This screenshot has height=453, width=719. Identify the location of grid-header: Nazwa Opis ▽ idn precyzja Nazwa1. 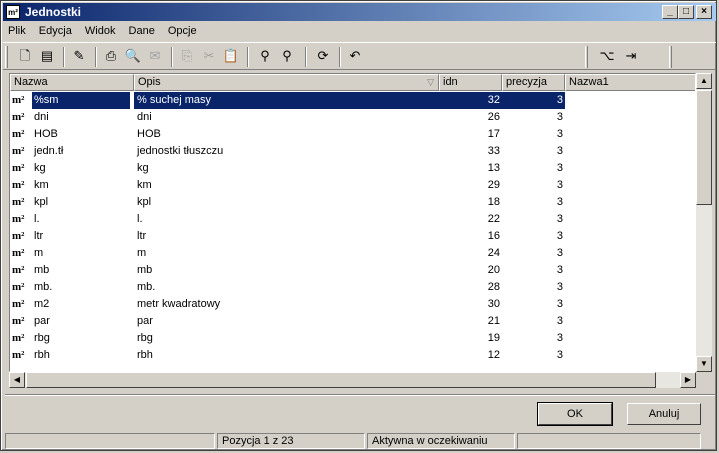
(352, 82).